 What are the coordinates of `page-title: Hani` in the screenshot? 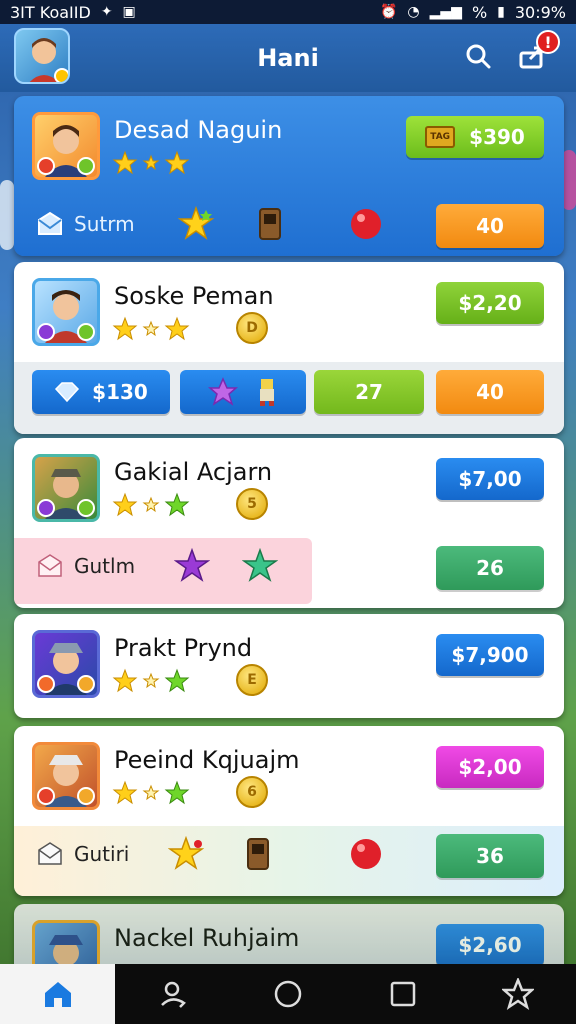 It's located at (288, 58).